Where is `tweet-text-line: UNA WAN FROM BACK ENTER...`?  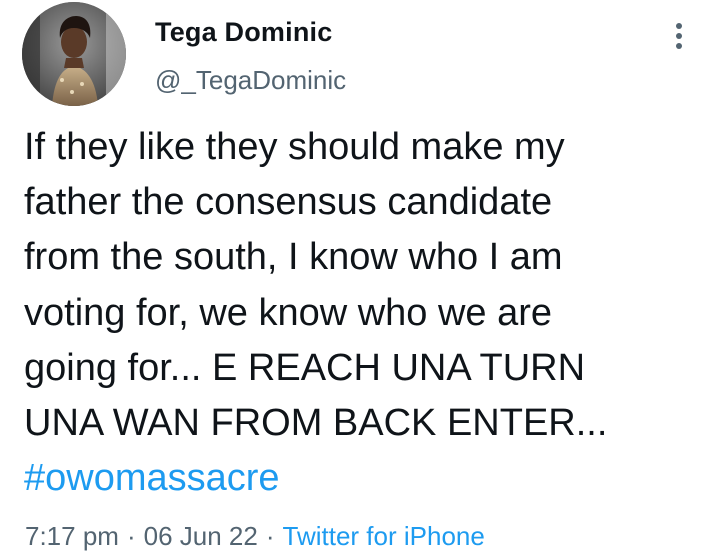 tweet-text-line: UNA WAN FROM BACK ENTER... is located at coordinates (316, 423).